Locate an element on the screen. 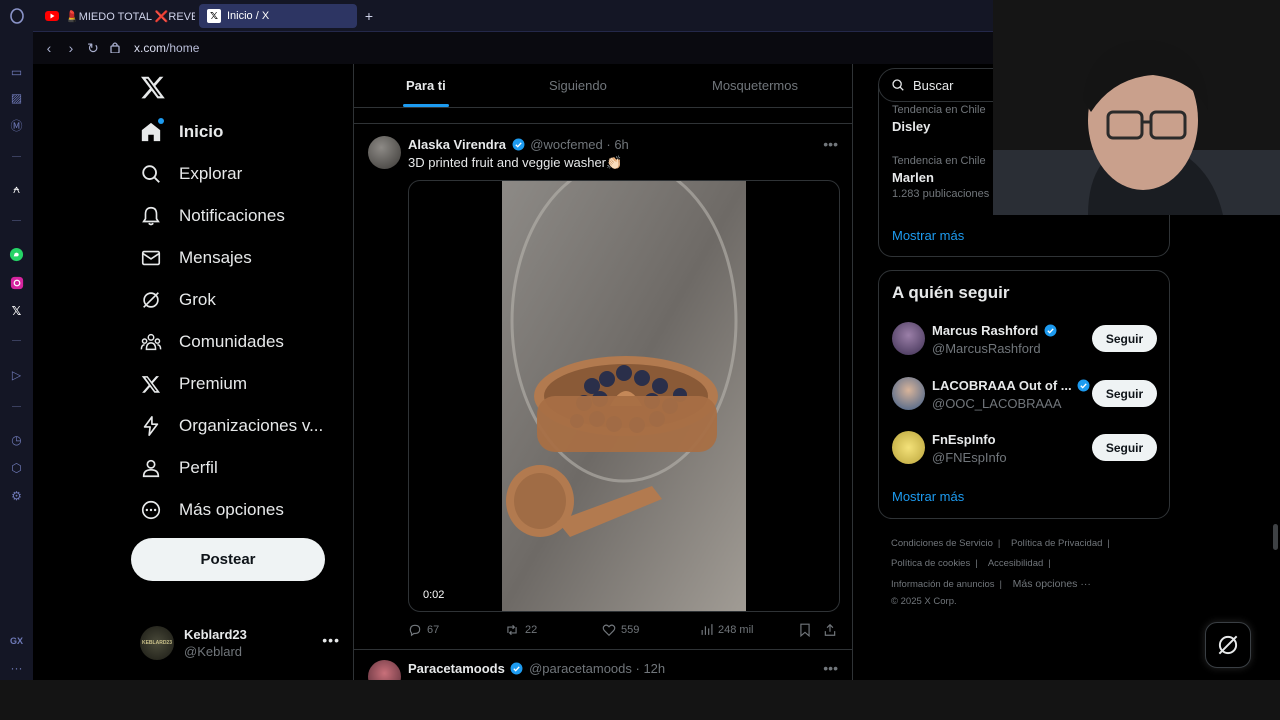 This screenshot has height=720, width=1280. twitch-icon: ▨ is located at coordinates (16, 97).